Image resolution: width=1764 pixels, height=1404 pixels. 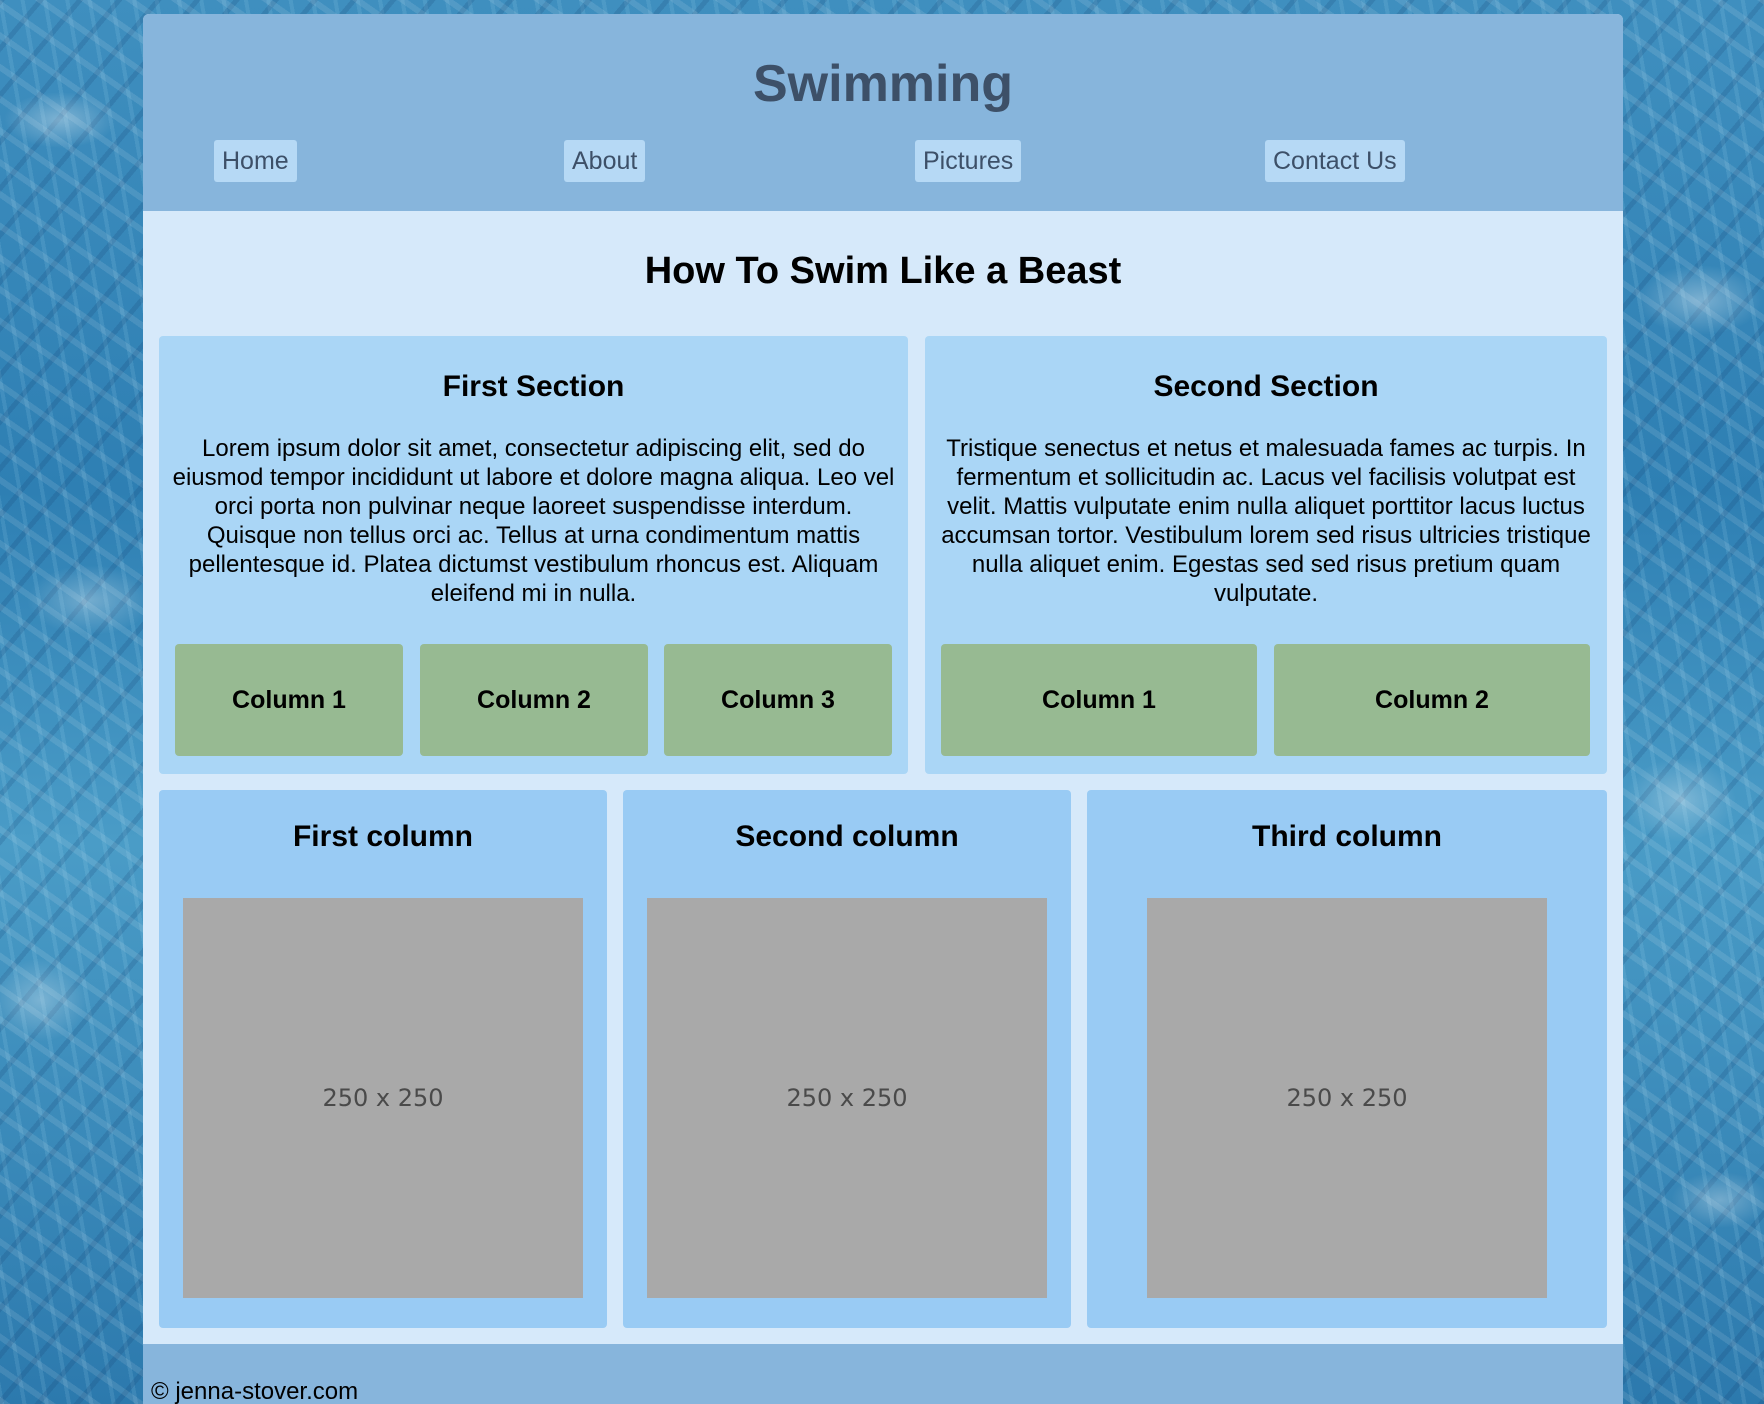 I want to click on site-footer: © jenna-stover.com, so click(x=883, y=1374).